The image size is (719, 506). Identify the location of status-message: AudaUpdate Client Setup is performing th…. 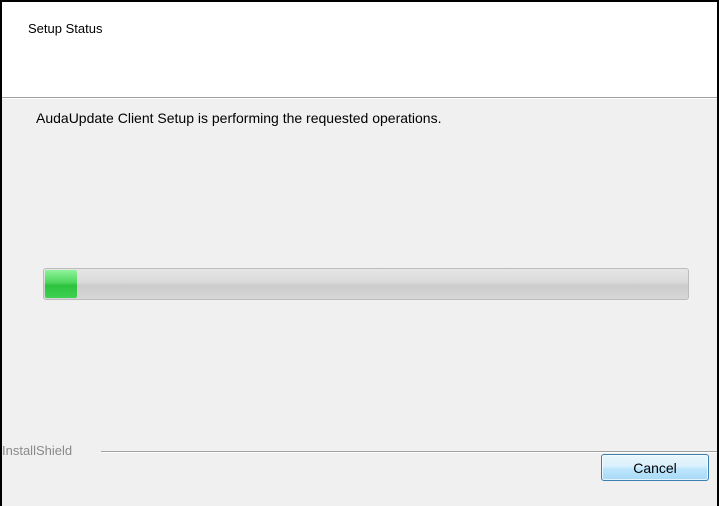
(239, 118).